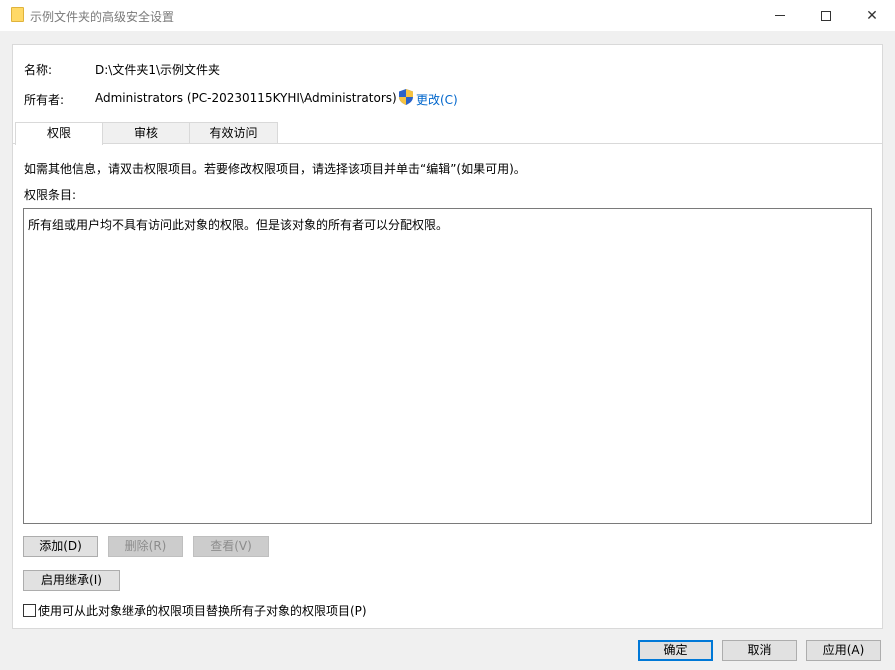 The width and height of the screenshot is (895, 670). Describe the element at coordinates (59, 133) in the screenshot. I see `tab-permissions: 权限` at that location.